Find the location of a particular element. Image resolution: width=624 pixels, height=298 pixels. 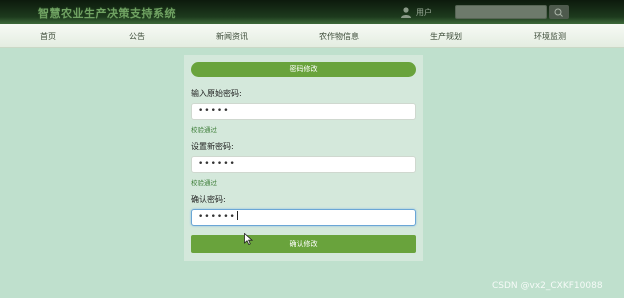

nav-item-production-plan: 生产规划 is located at coordinates (446, 36).